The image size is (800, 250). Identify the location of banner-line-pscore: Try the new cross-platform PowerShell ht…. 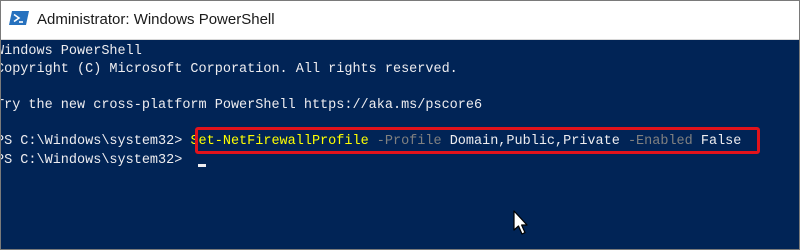
(242, 105).